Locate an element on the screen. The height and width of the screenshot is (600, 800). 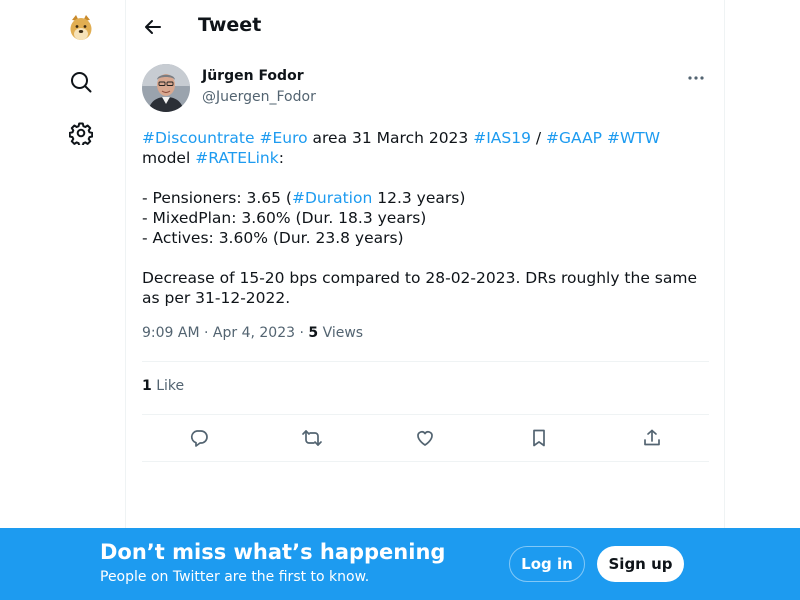
reply-icon is located at coordinates (199, 438).